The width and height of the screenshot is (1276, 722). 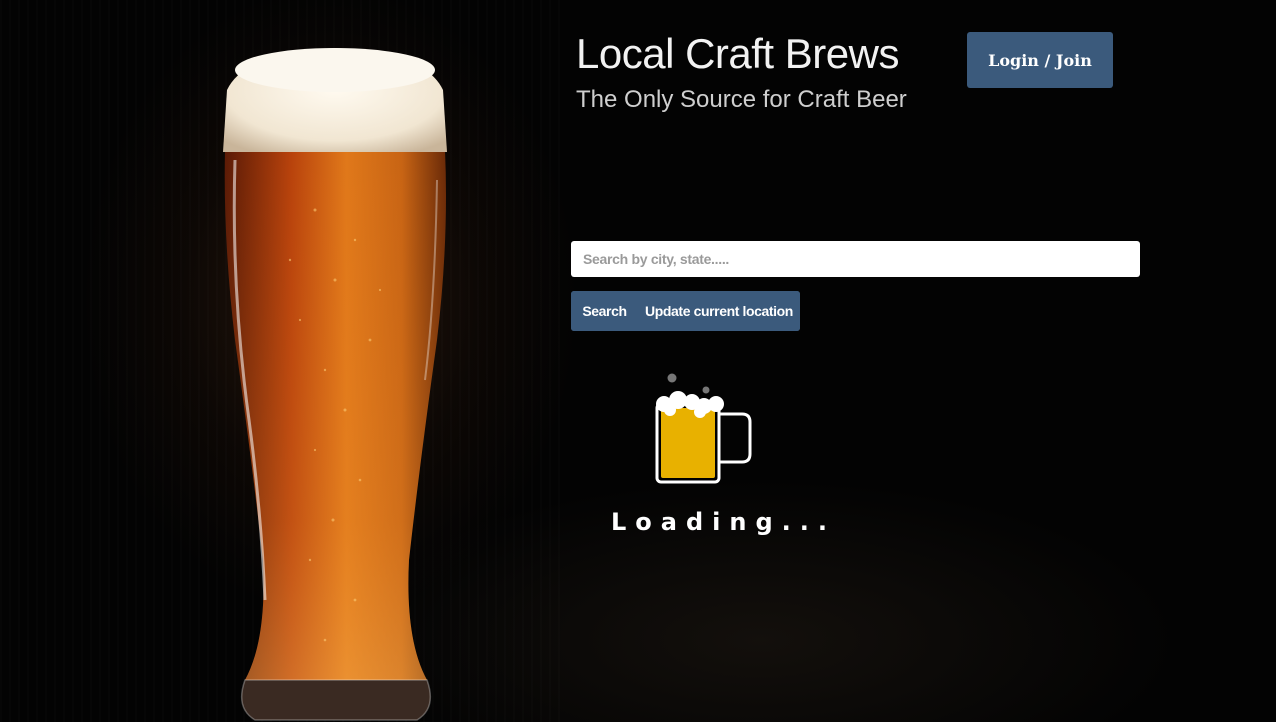 What do you see at coordinates (703, 428) in the screenshot?
I see `beer-mug-icon` at bounding box center [703, 428].